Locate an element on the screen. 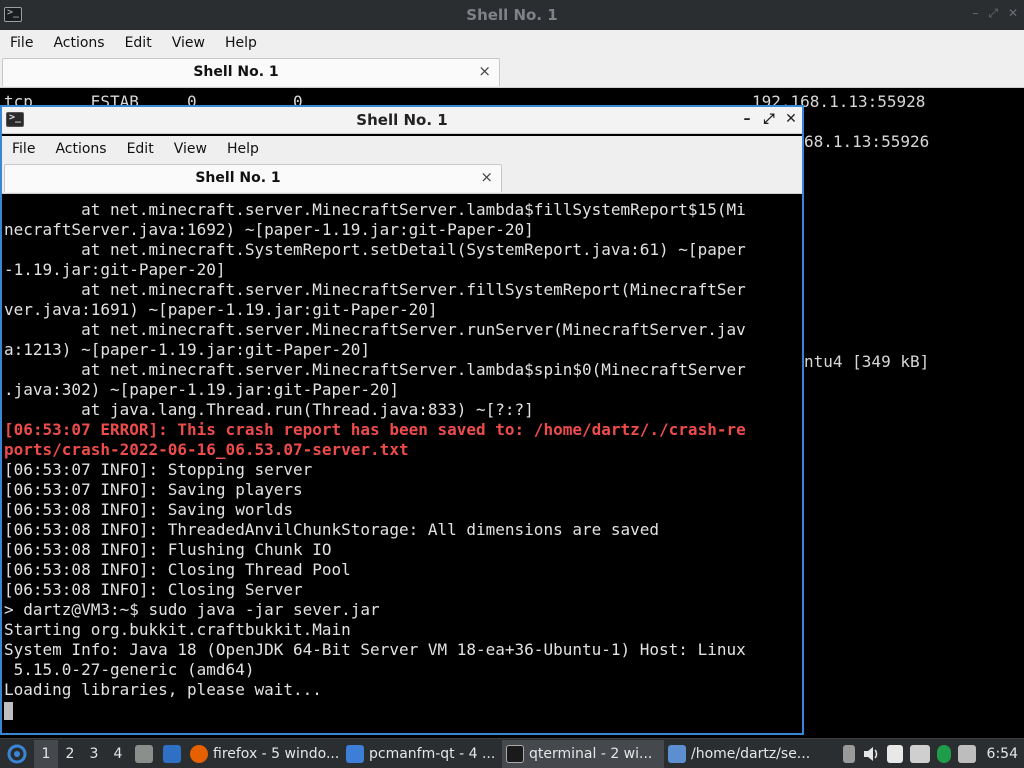 Image resolution: width=1024 pixels, height=768 pixels. show-desktop-launcher is located at coordinates (172, 754).